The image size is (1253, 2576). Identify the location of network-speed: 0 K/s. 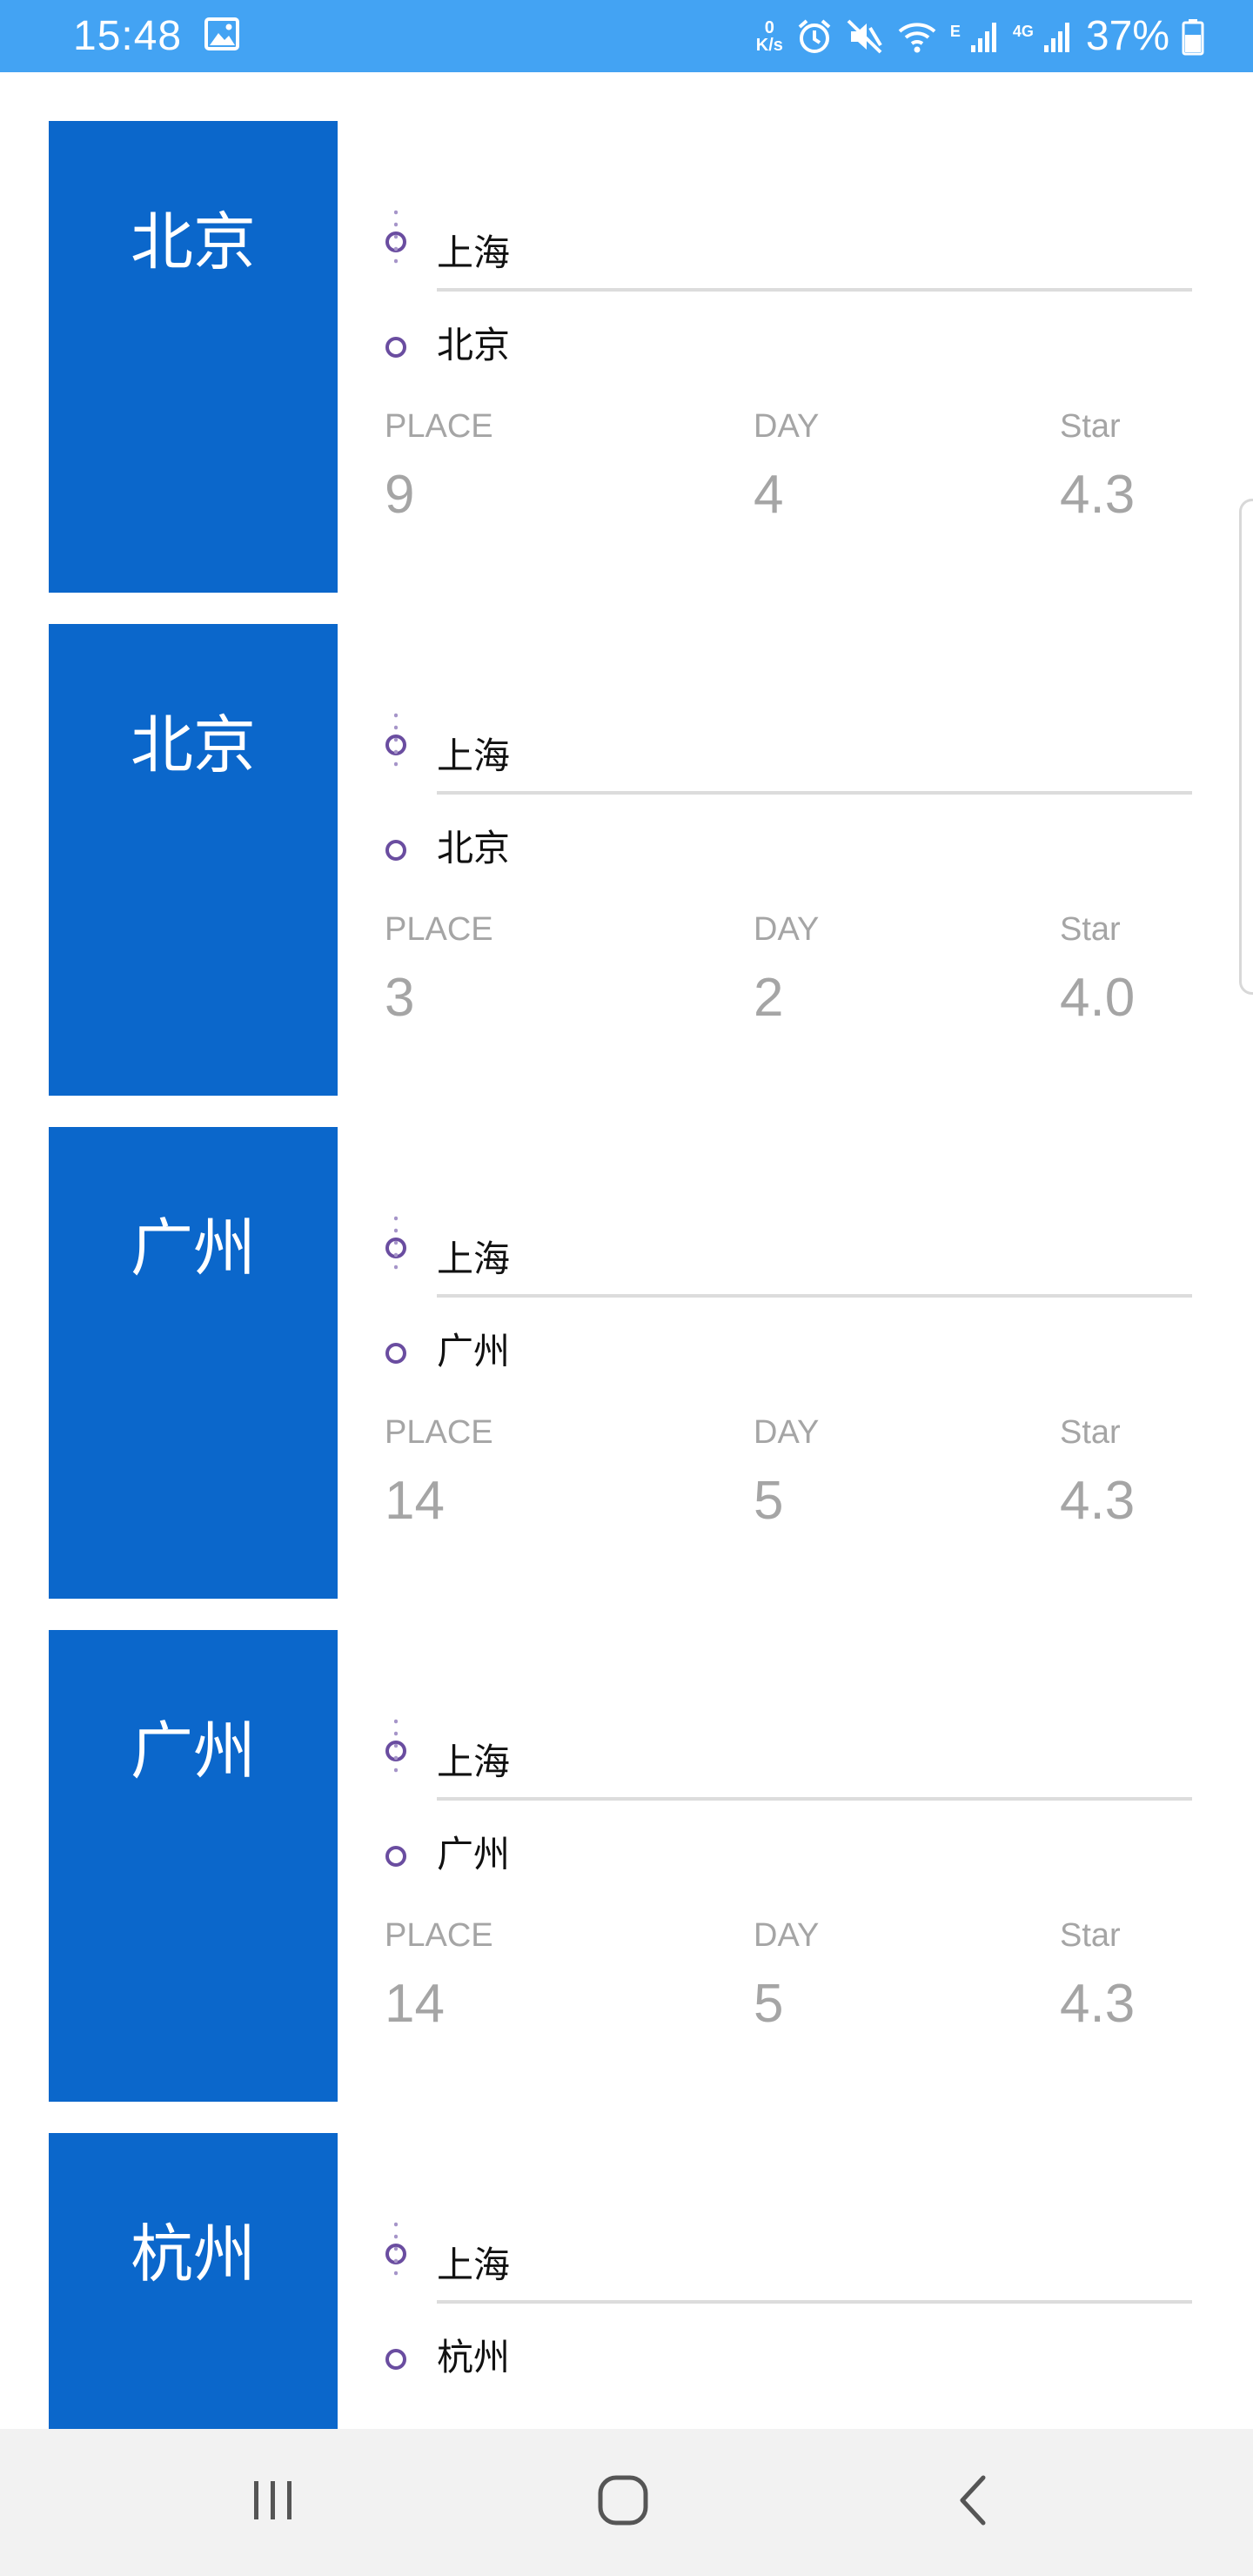
(763, 37).